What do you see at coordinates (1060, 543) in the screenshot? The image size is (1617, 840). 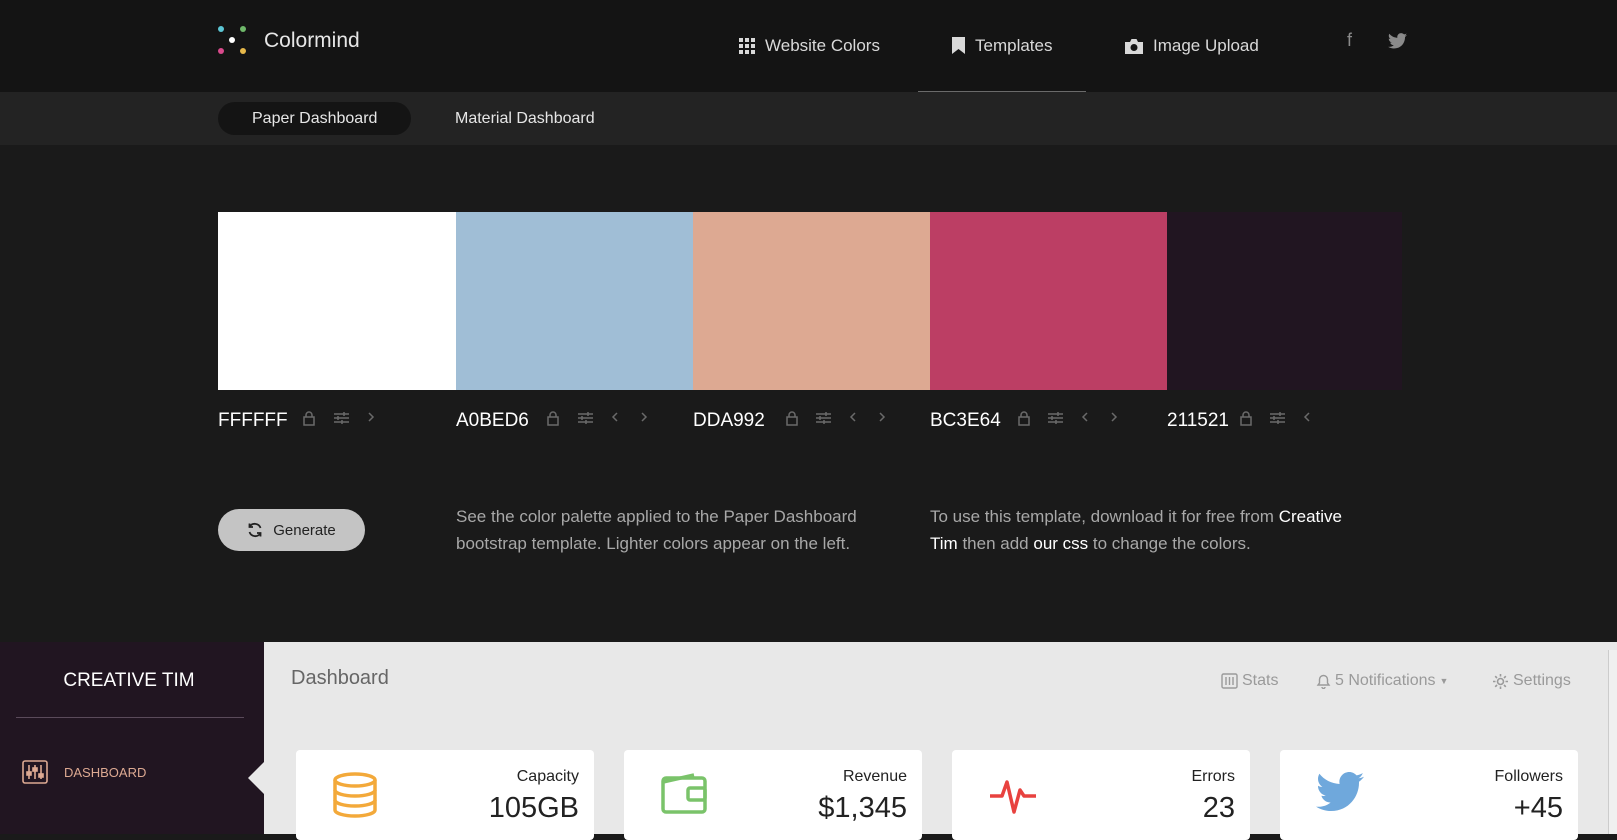 I see `our-css-link: our css` at bounding box center [1060, 543].